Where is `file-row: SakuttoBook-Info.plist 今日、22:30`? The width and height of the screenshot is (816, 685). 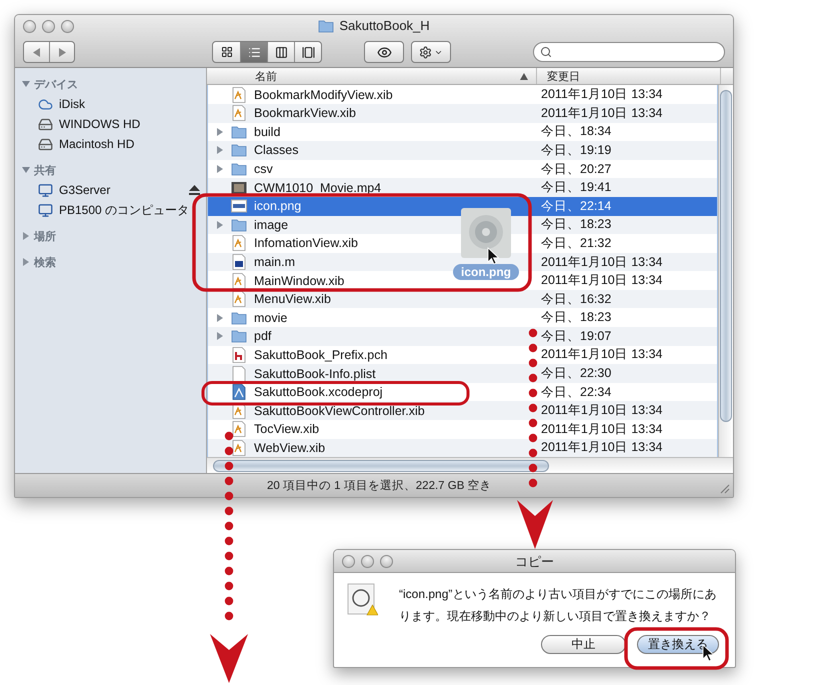 file-row: SakuttoBook-Info.plist 今日、22:30 is located at coordinates (462, 373).